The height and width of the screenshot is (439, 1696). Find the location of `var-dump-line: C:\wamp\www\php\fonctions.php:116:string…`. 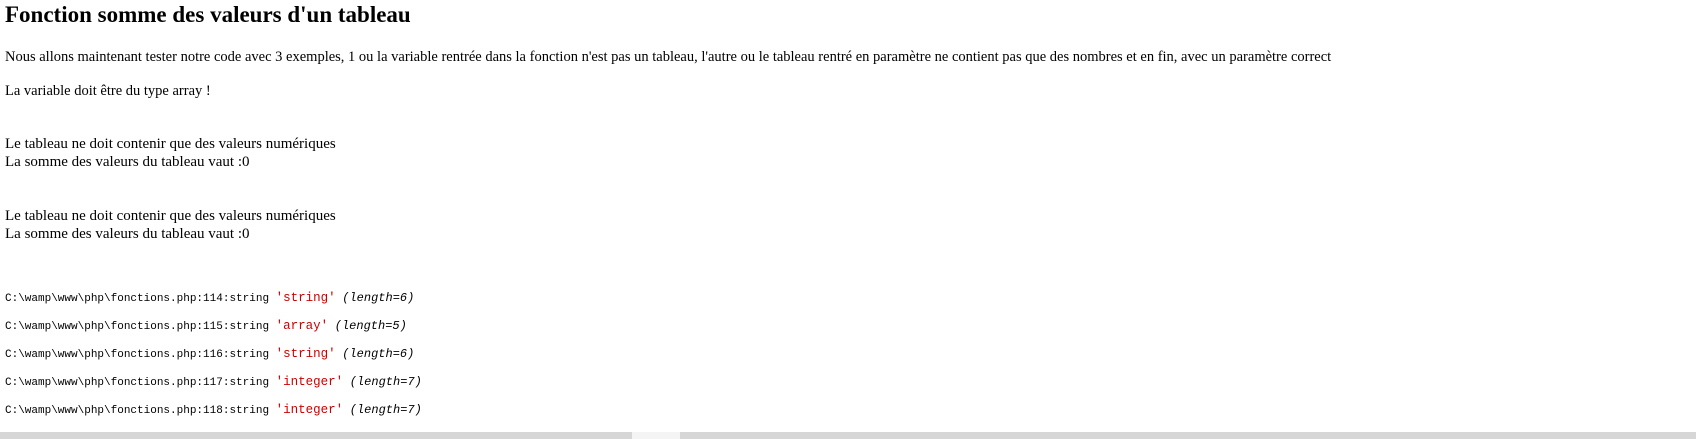

var-dump-line: C:\wamp\www\php\fonctions.php:116:string… is located at coordinates (209, 354).